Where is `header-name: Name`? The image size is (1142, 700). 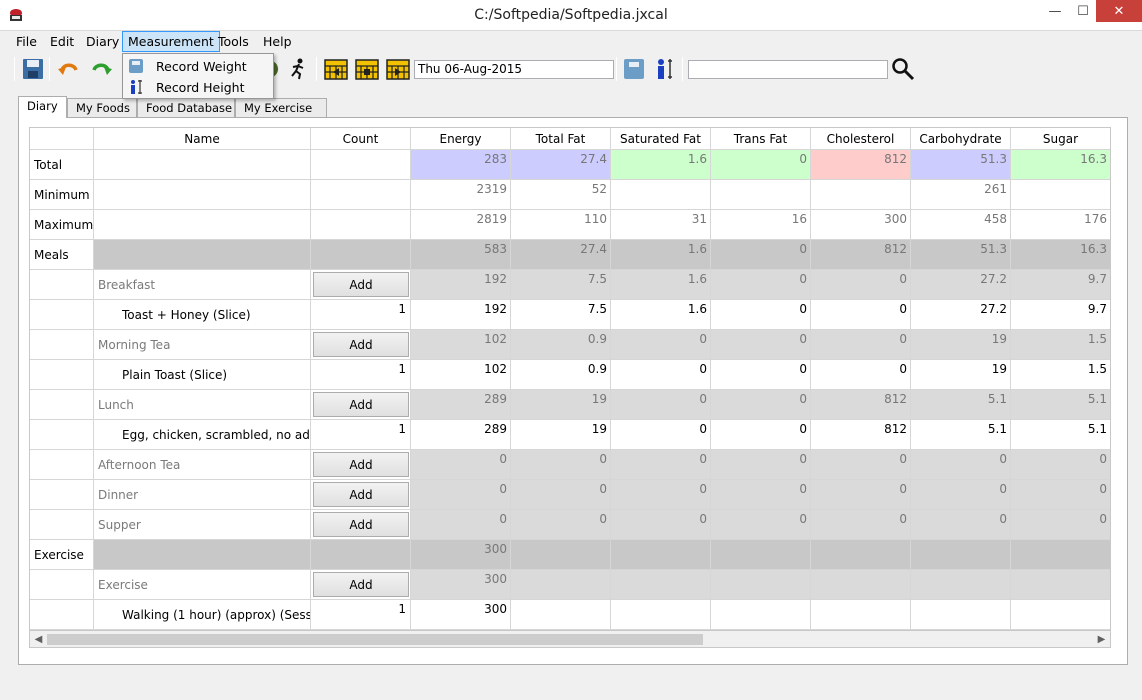 header-name: Name is located at coordinates (202, 139).